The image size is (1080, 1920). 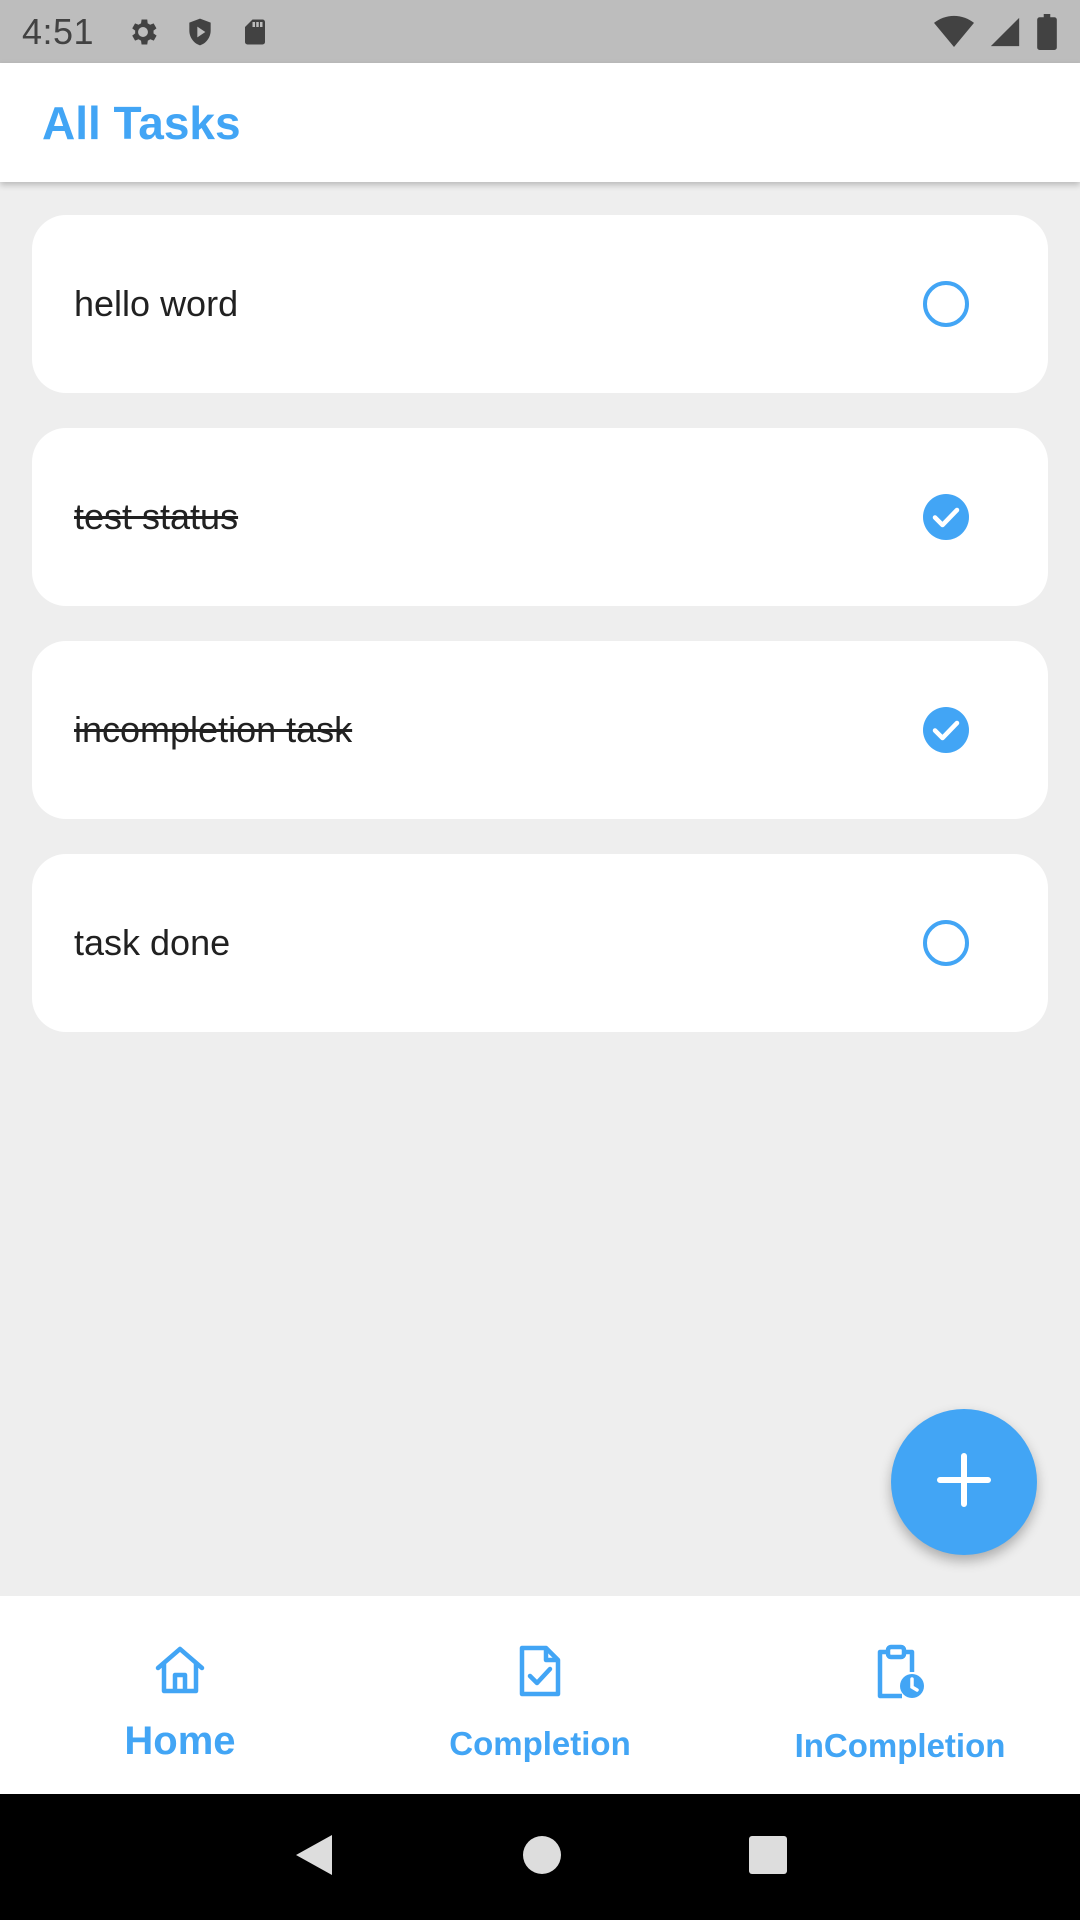 What do you see at coordinates (540, 1743) in the screenshot?
I see `nav-label-completion: Completion` at bounding box center [540, 1743].